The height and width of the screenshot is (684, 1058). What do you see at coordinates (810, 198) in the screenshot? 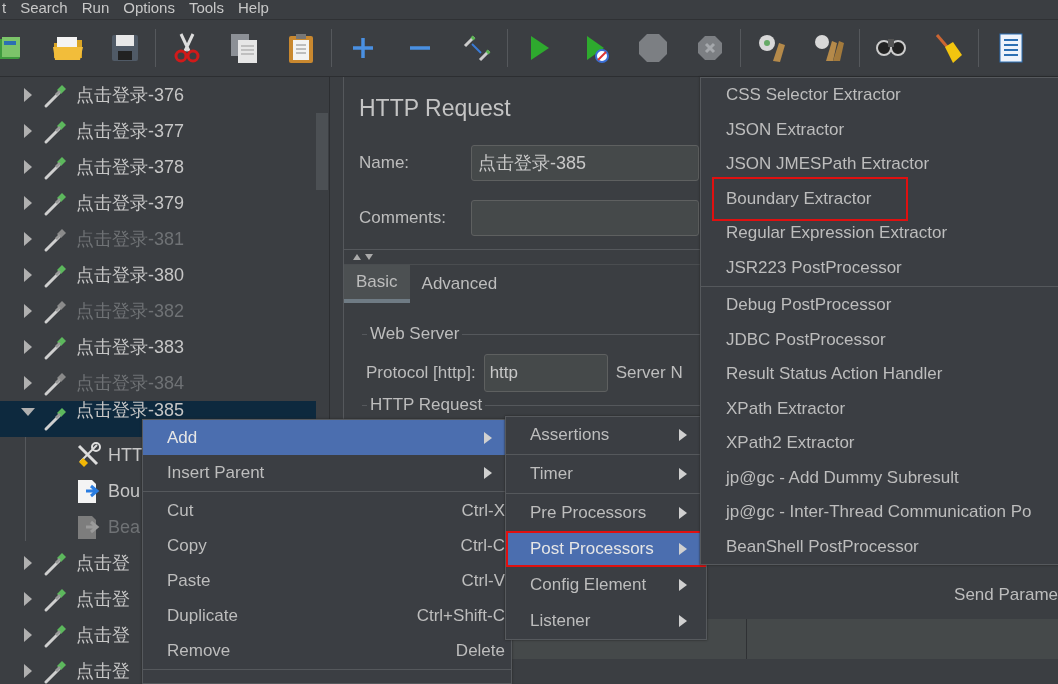
I see `highlight-box: Boundary Extractor` at bounding box center [810, 198].